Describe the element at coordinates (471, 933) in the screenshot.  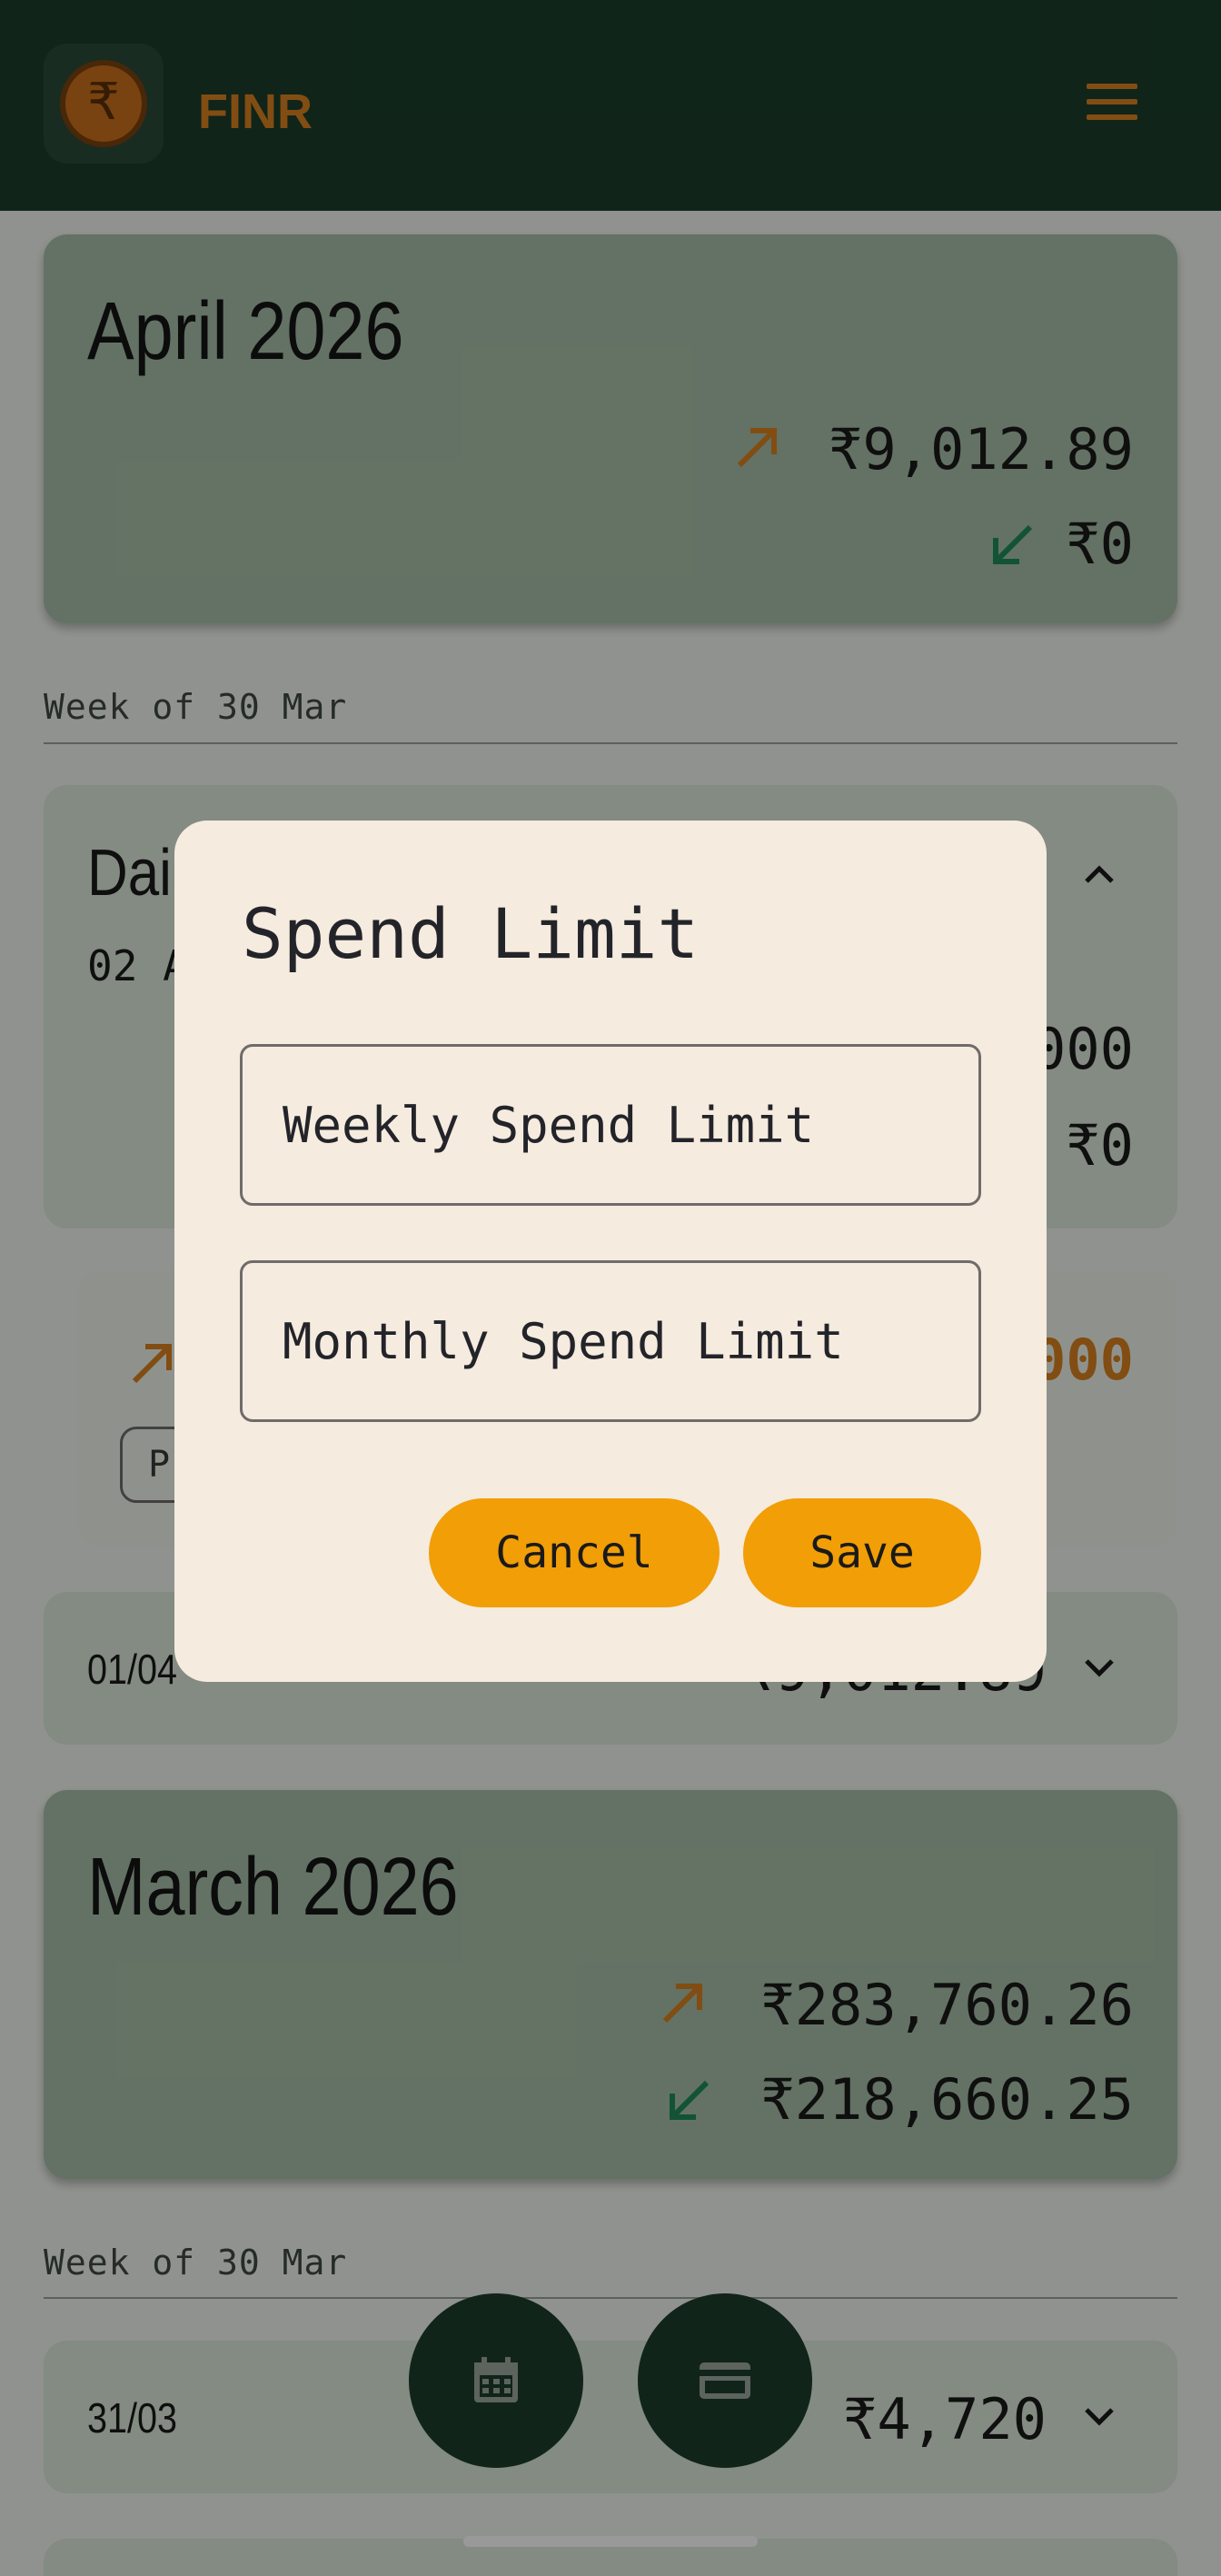
I see `dialog-title: Spend Limit` at that location.